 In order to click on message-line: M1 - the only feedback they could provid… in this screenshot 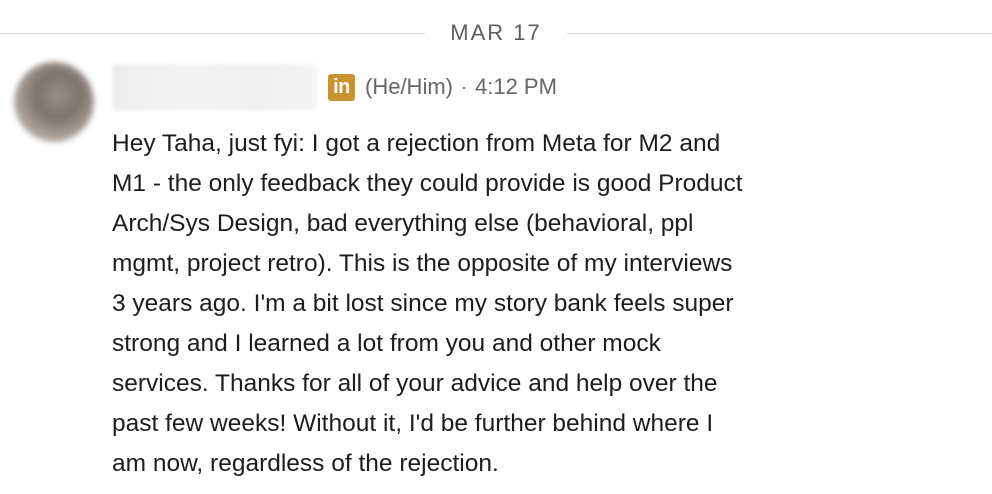, I will do `click(427, 183)`.